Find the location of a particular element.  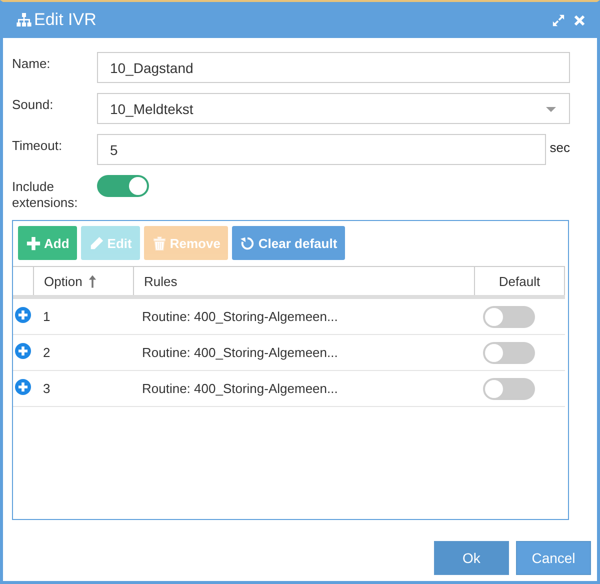

unit-label: sec is located at coordinates (559, 147).